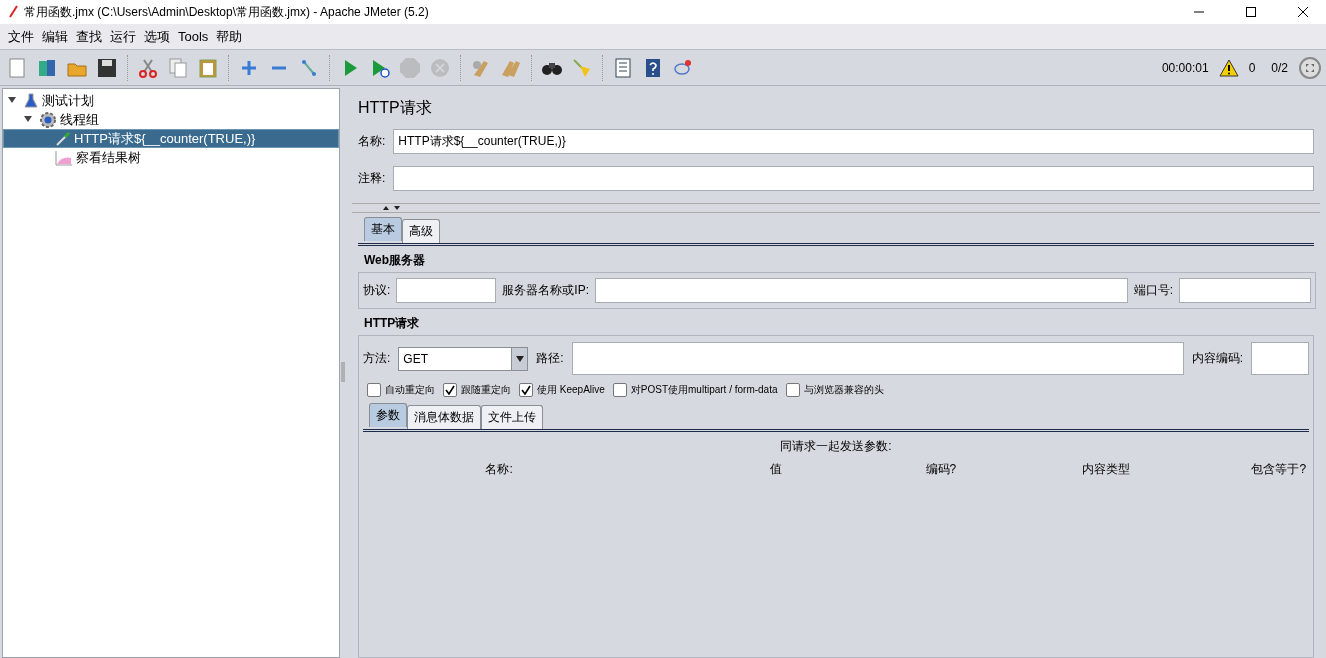 The width and height of the screenshot is (1326, 658). I want to click on gear-icon, so click(48, 119).